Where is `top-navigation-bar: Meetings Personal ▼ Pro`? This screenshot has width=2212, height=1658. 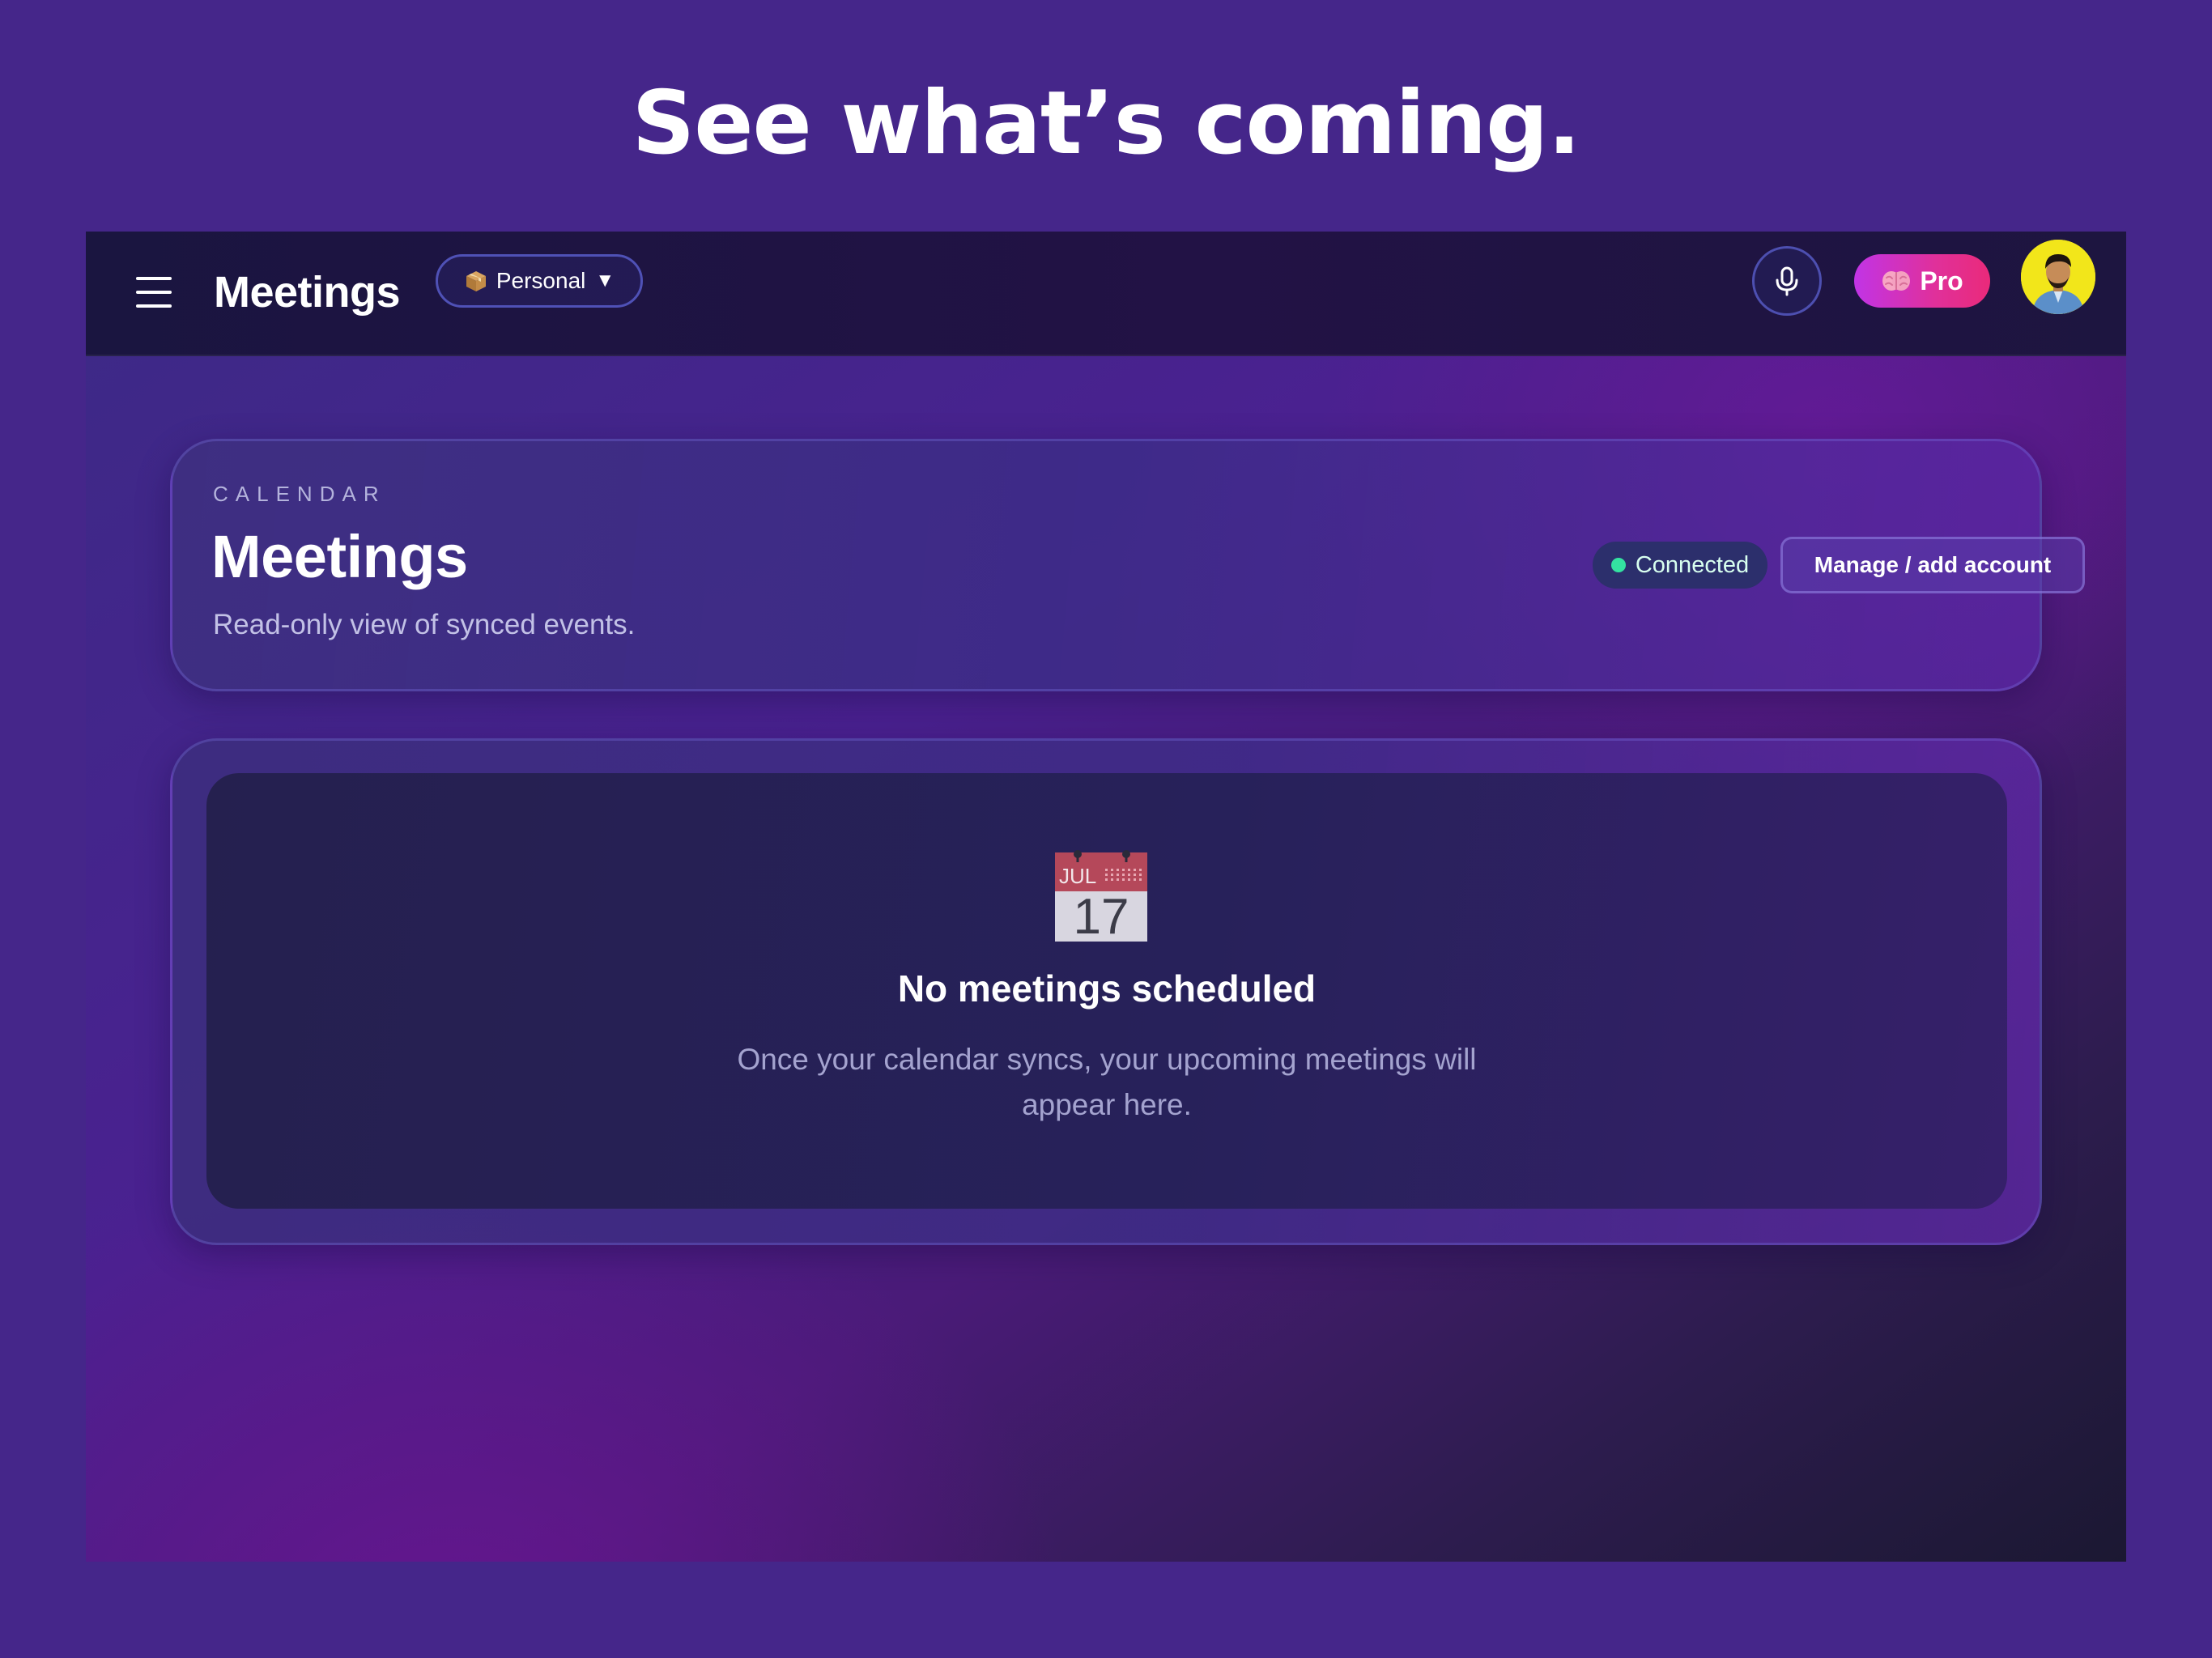 top-navigation-bar: Meetings Personal ▼ Pro is located at coordinates (1106, 294).